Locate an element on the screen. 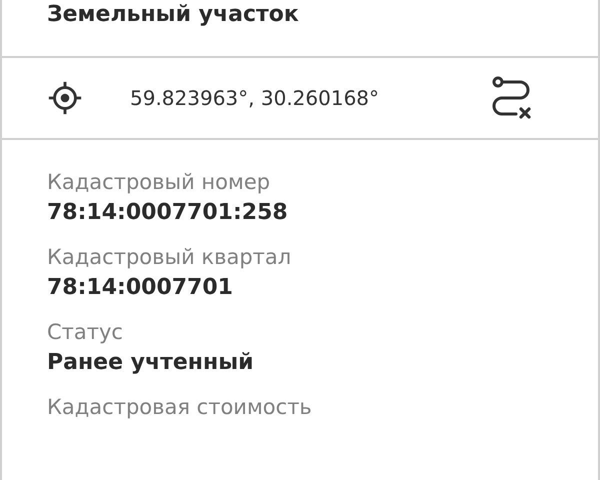 This screenshot has width=600, height=480. field-value: 78:14:0007701 is located at coordinates (140, 287).